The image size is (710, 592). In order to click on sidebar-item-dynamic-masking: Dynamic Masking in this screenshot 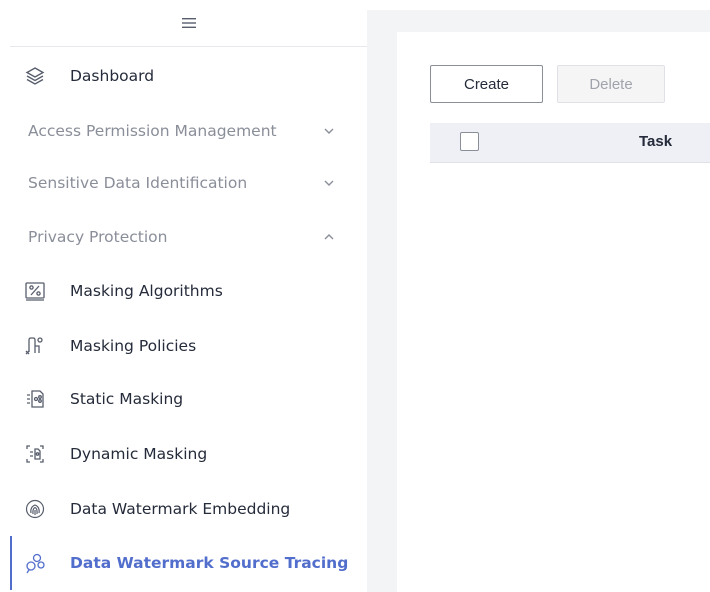, I will do `click(188, 454)`.